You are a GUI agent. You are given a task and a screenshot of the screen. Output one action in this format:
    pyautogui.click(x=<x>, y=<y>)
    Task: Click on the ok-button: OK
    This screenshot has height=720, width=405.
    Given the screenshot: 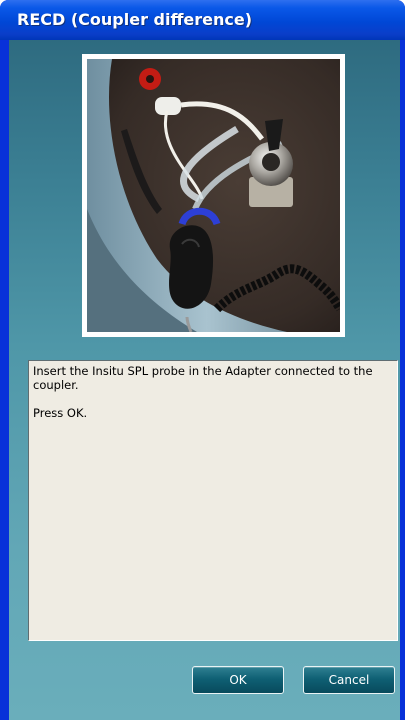 What is the action you would take?
    pyautogui.click(x=238, y=680)
    